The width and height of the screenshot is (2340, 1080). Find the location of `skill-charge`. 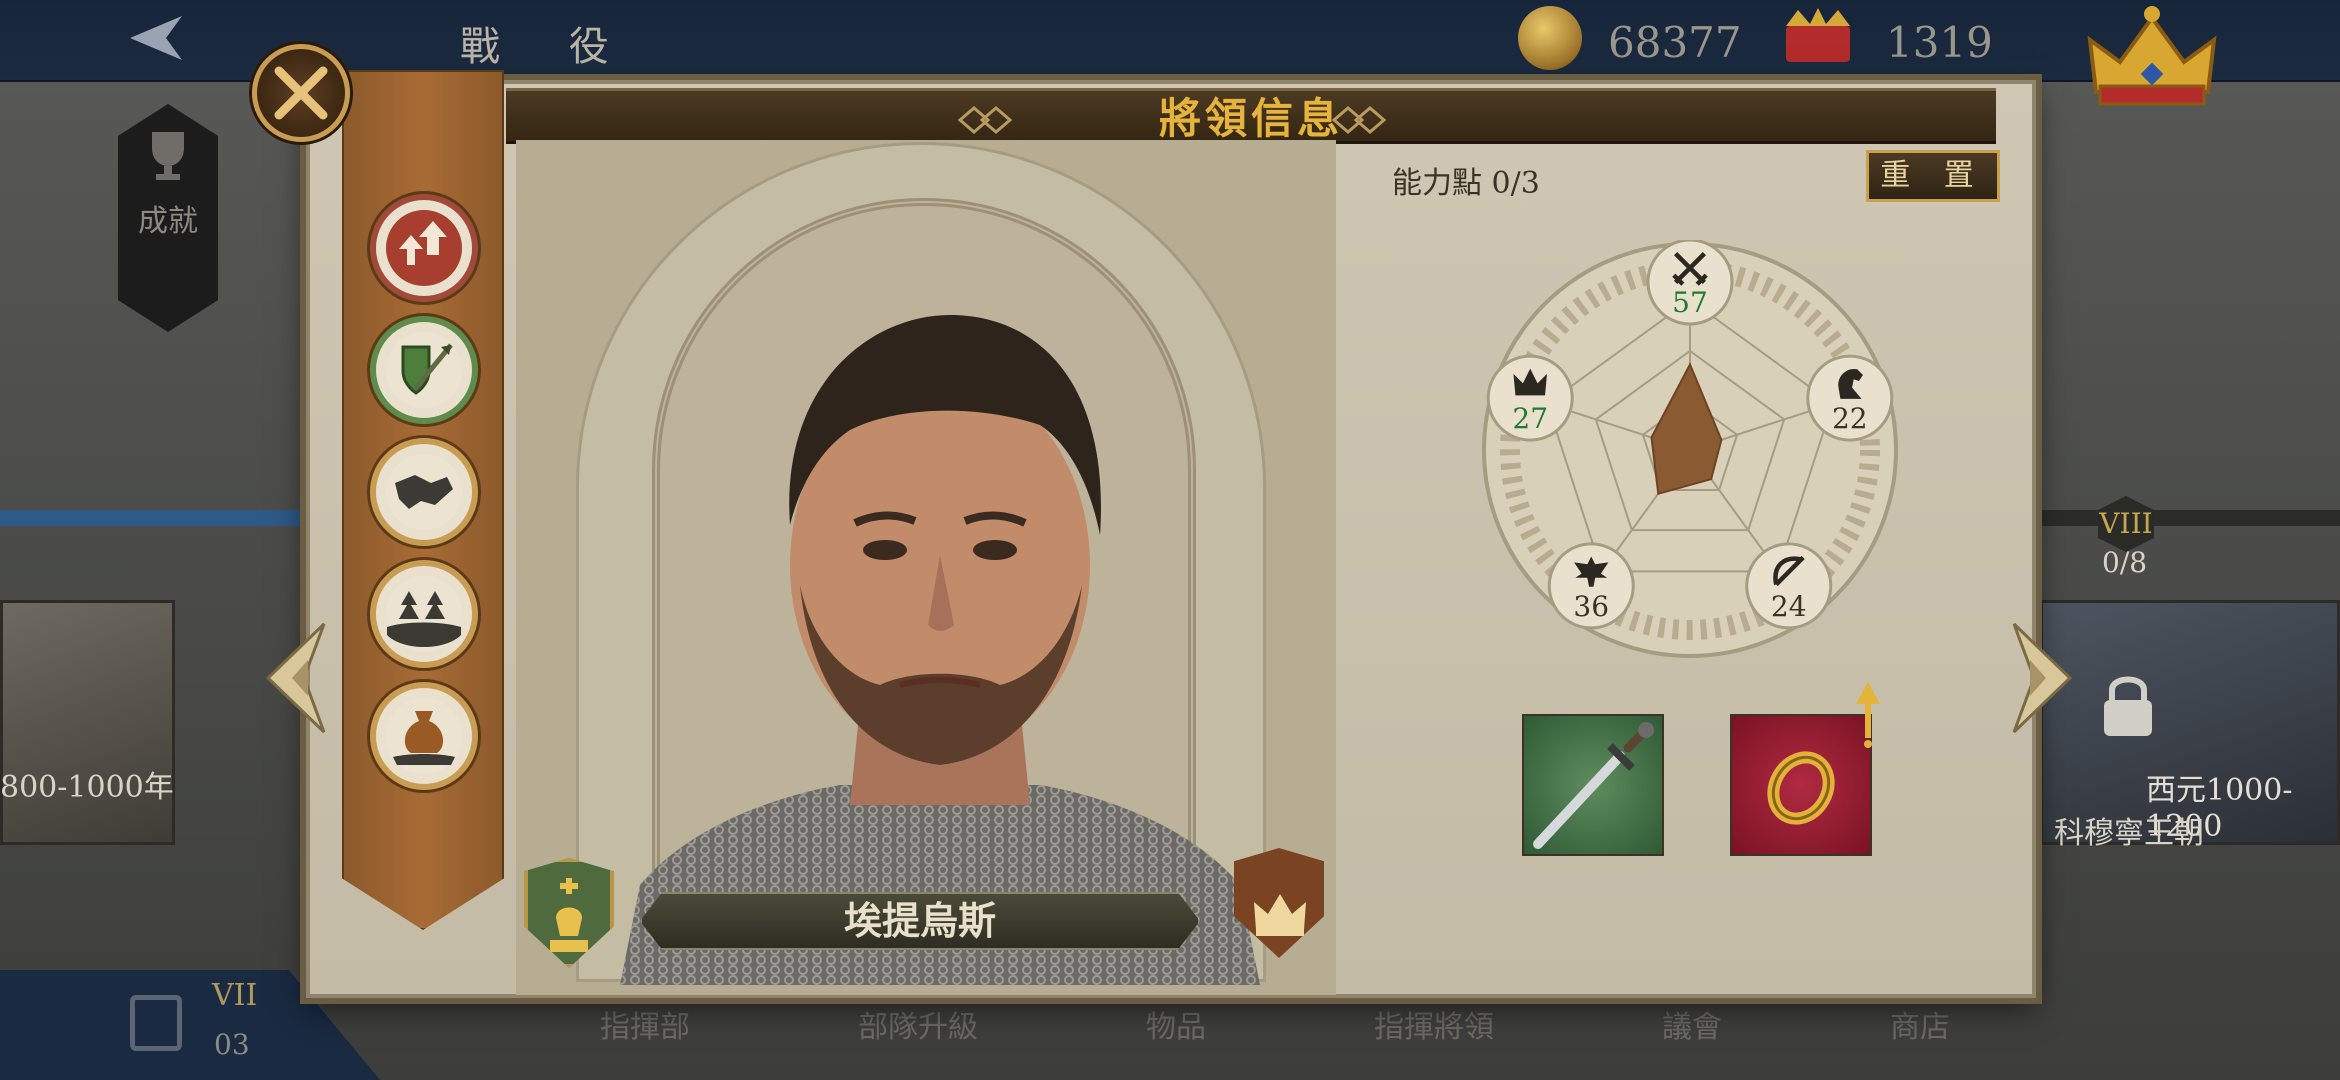

skill-charge is located at coordinates (424, 248).